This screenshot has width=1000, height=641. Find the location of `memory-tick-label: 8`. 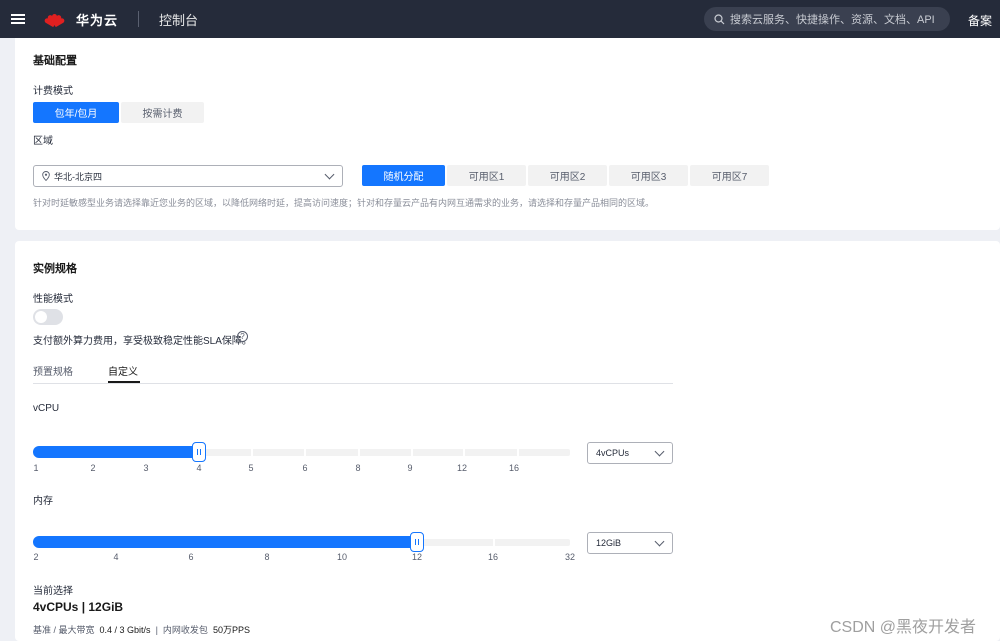

memory-tick-label: 8 is located at coordinates (267, 557).